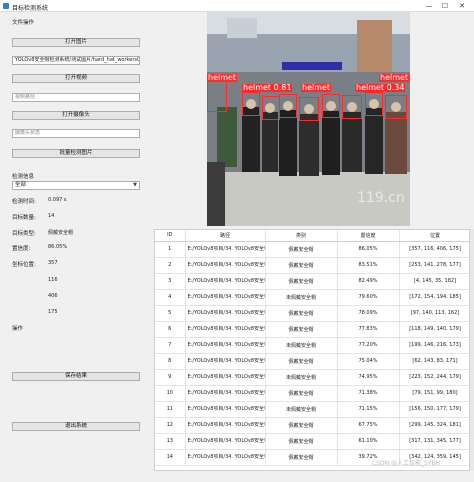 The height and width of the screenshot is (482, 474). What do you see at coordinates (368, 236) in the screenshot?
I see `header-confidence: 置信度` at bounding box center [368, 236].